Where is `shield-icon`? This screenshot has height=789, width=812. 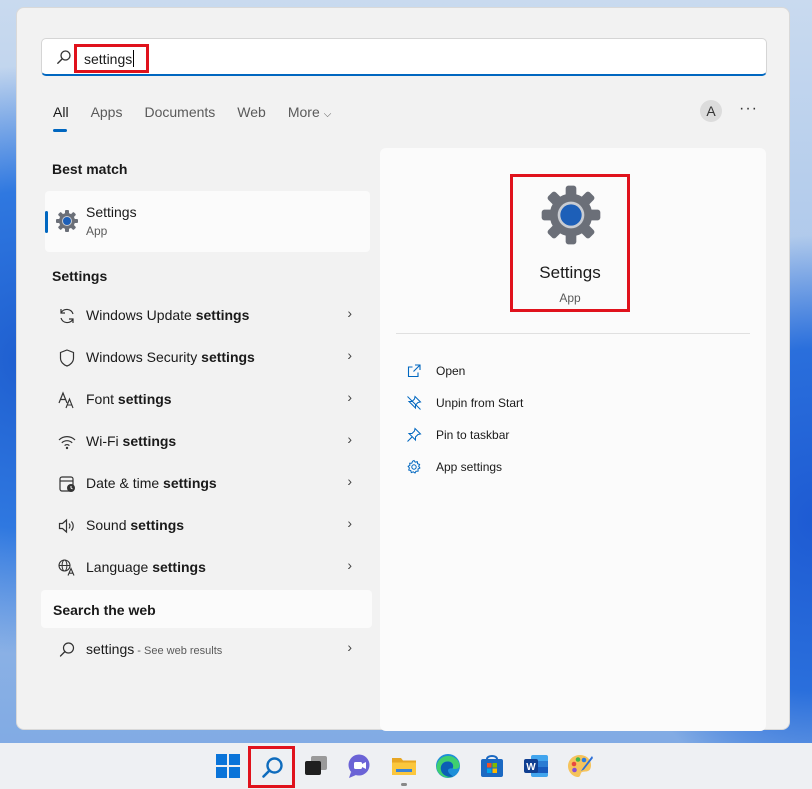
shield-icon is located at coordinates (67, 358).